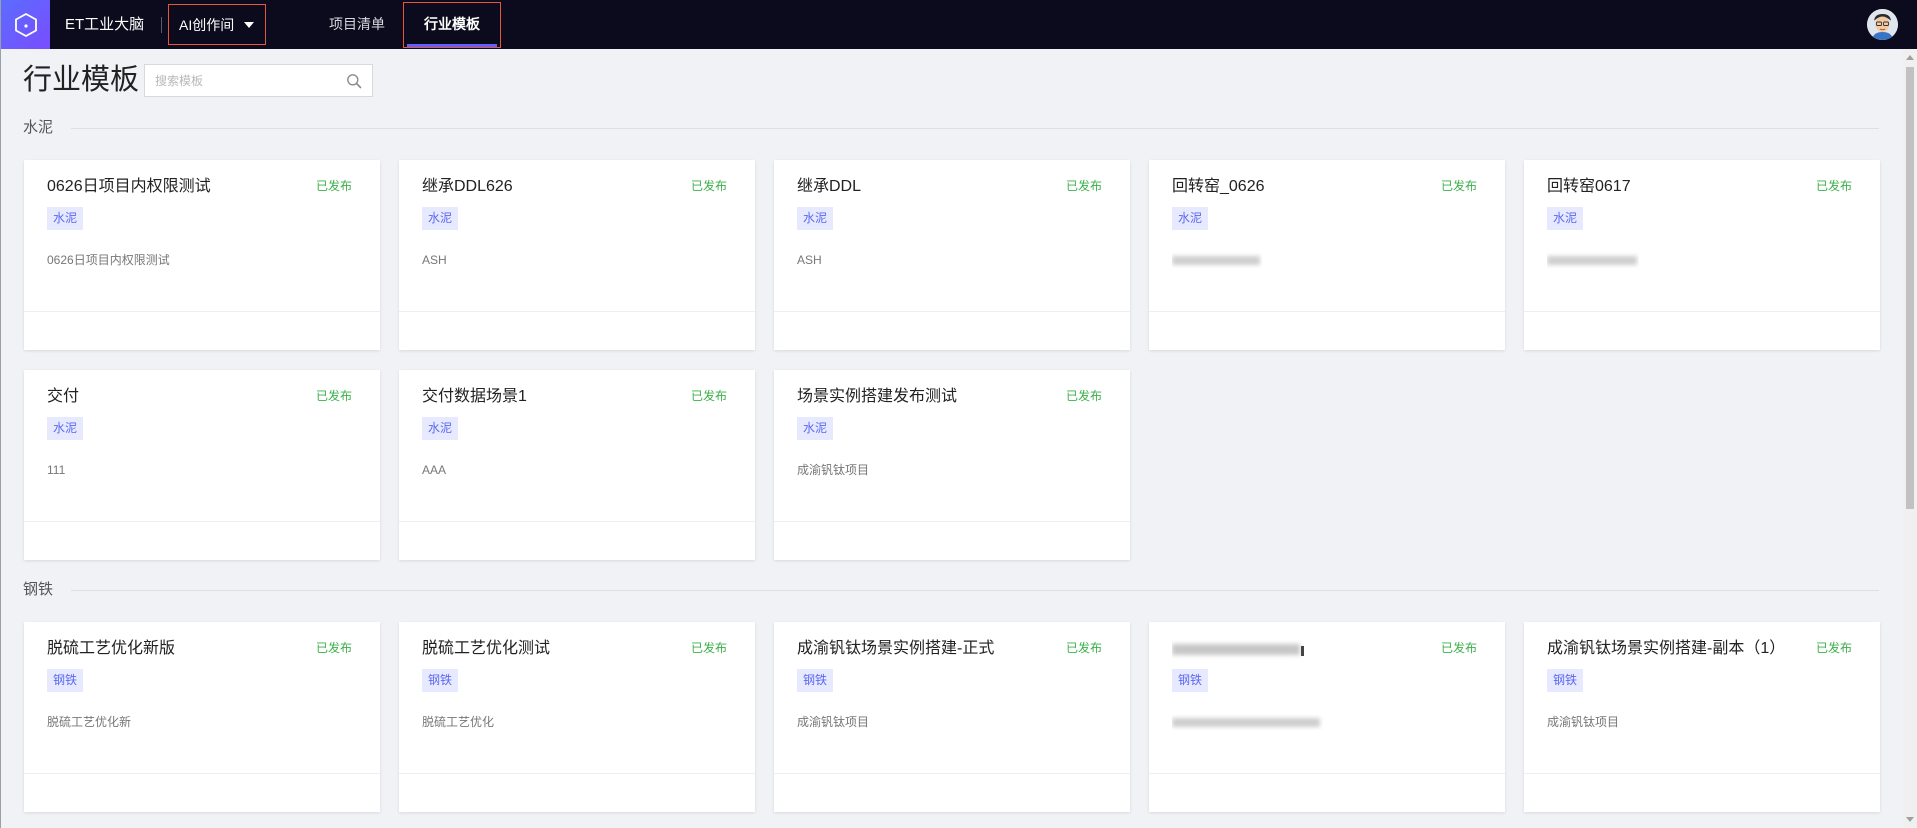 The height and width of the screenshot is (828, 1917). Describe the element at coordinates (1327, 717) in the screenshot. I see `template-card: 已发布 钢铁` at that location.